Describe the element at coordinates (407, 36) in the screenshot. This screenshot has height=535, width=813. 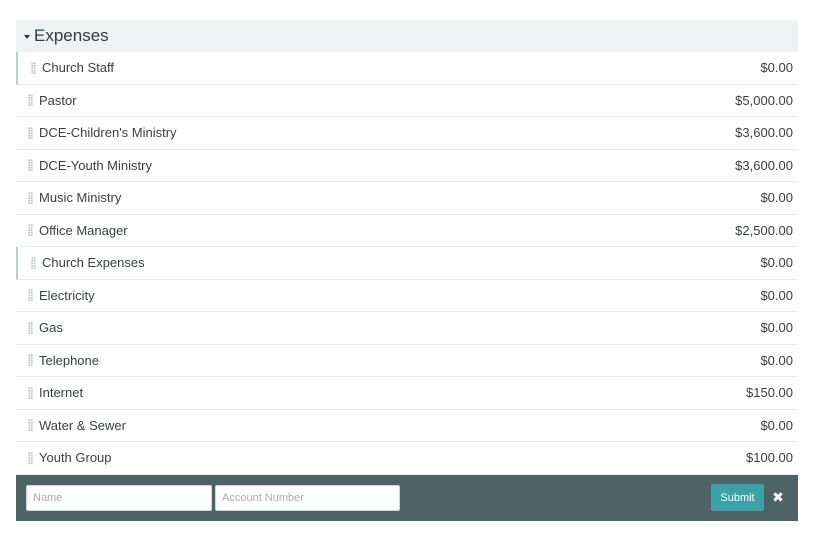
I see `expenses-section-header: Expenses` at that location.